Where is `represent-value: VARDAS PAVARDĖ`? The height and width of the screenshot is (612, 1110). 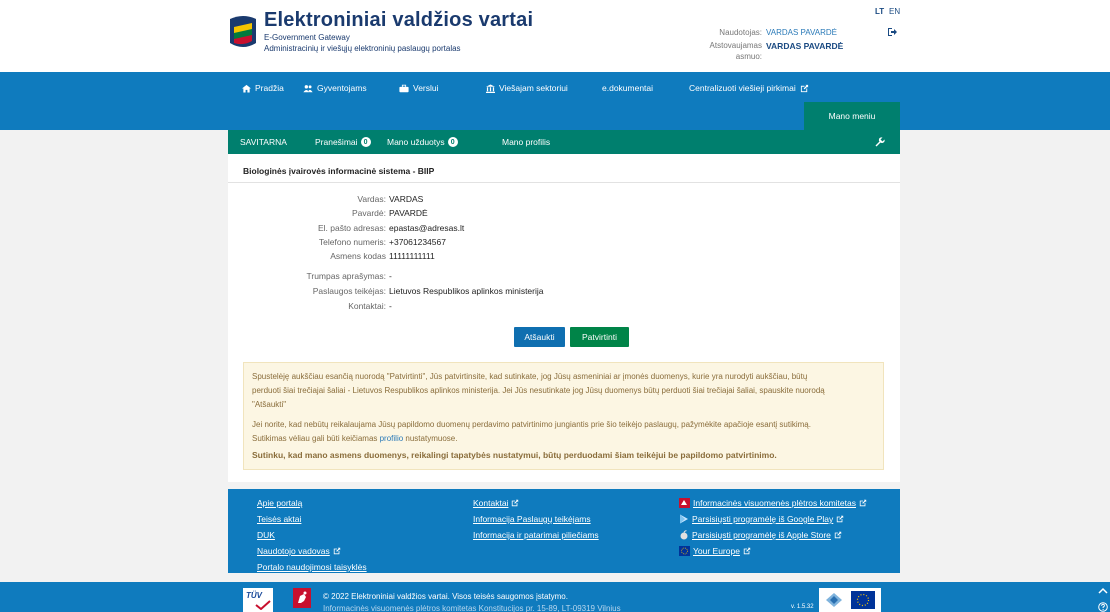
represent-value: VARDAS PAVARDĖ is located at coordinates (804, 46).